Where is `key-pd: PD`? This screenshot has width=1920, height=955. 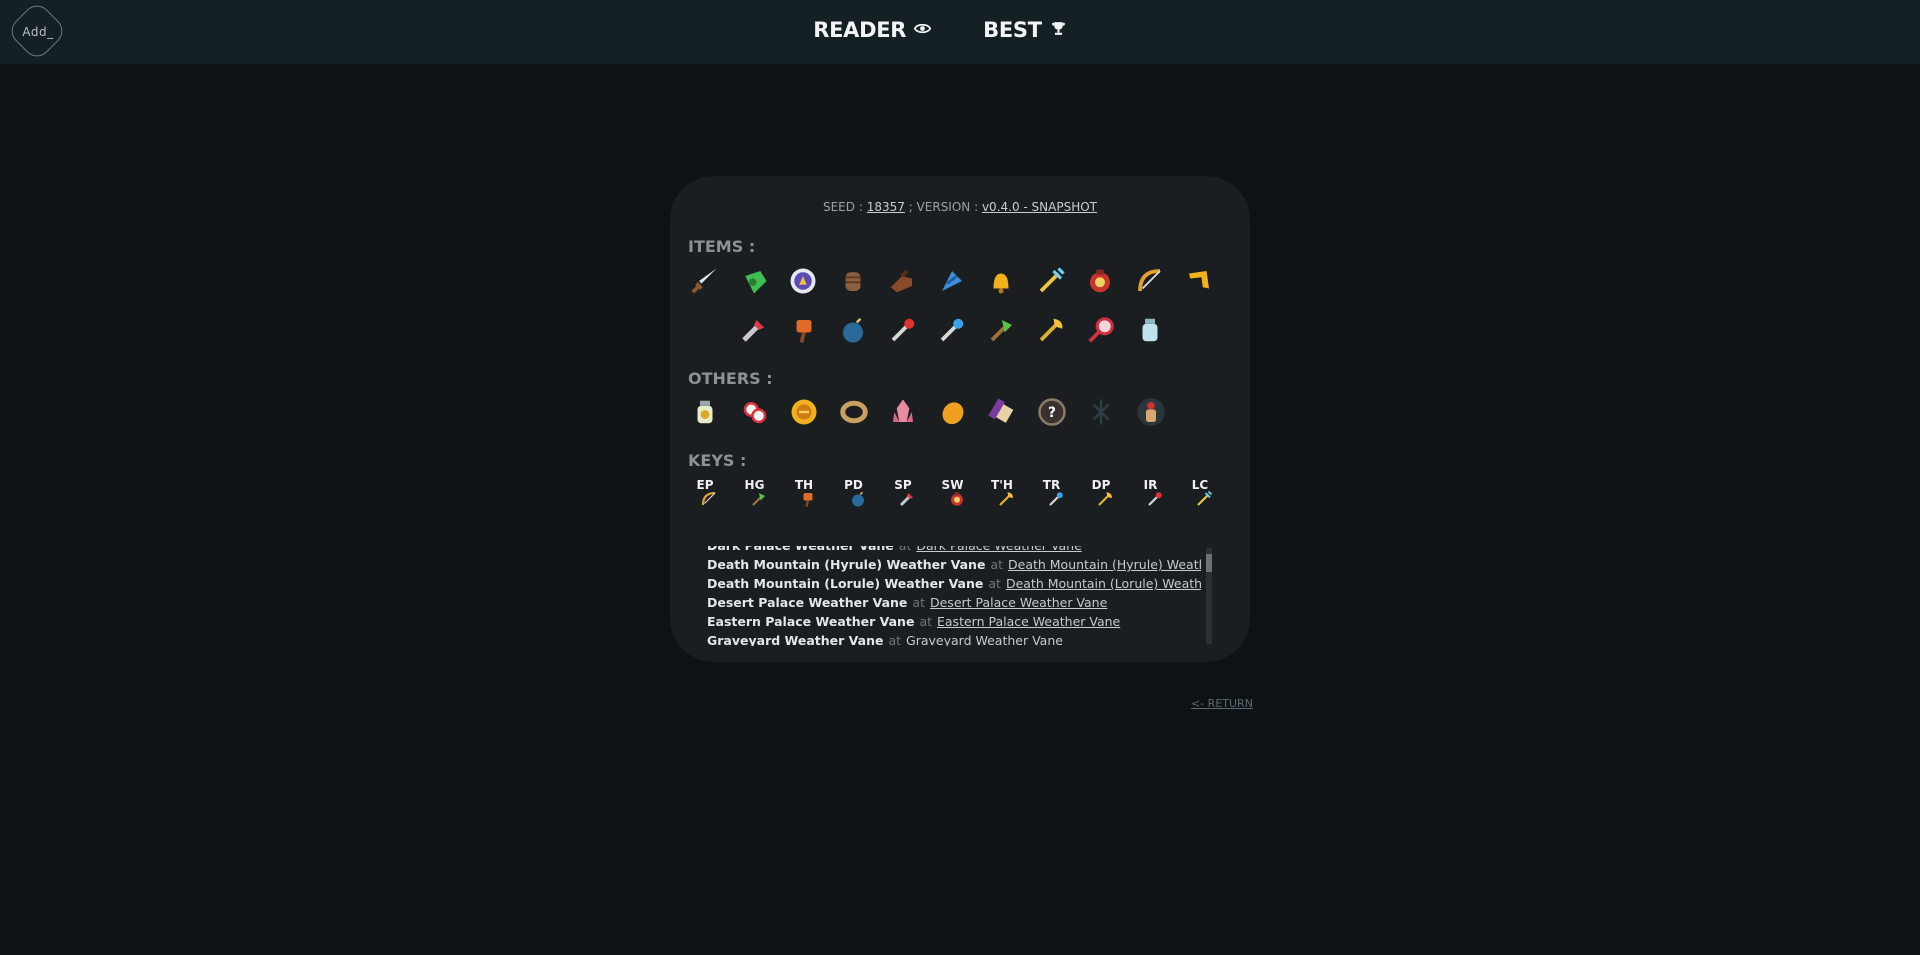
key-pd: PD is located at coordinates (854, 494).